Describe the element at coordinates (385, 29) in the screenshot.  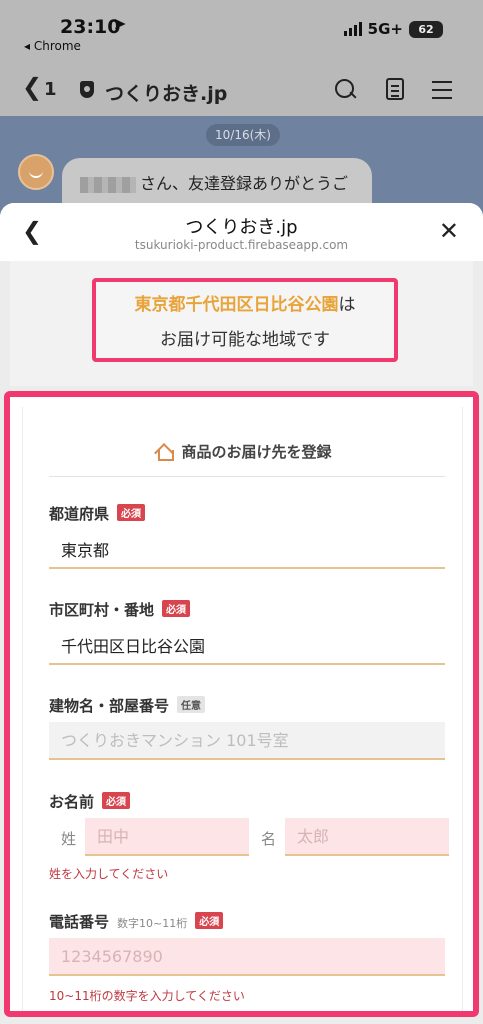
I see `network-label: 5G+` at that location.